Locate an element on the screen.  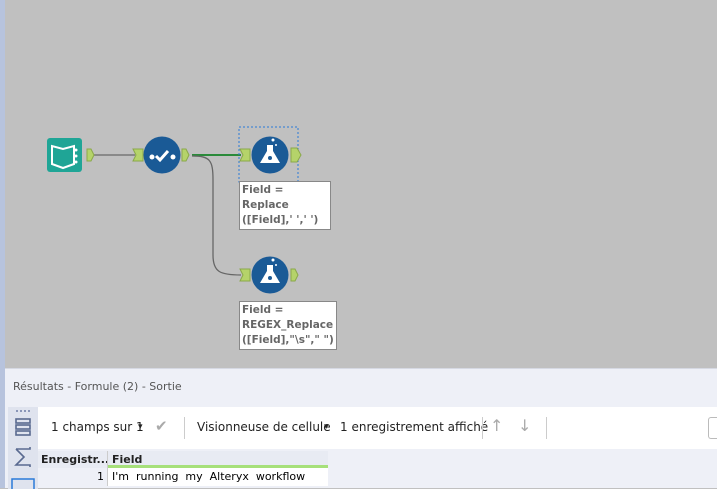
search-input is located at coordinates (712, 428).